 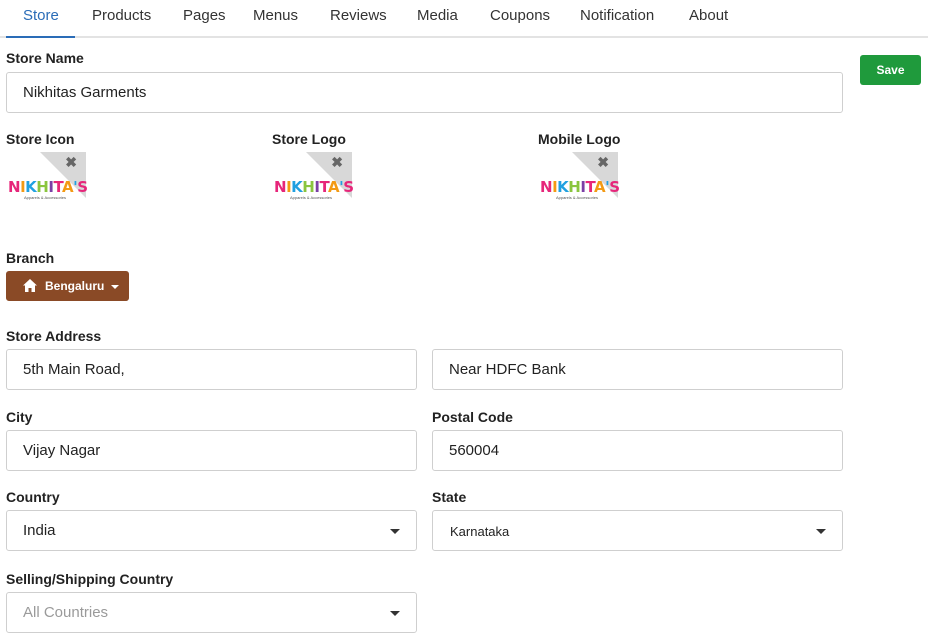 What do you see at coordinates (890, 70) in the screenshot?
I see `save-button: Save` at bounding box center [890, 70].